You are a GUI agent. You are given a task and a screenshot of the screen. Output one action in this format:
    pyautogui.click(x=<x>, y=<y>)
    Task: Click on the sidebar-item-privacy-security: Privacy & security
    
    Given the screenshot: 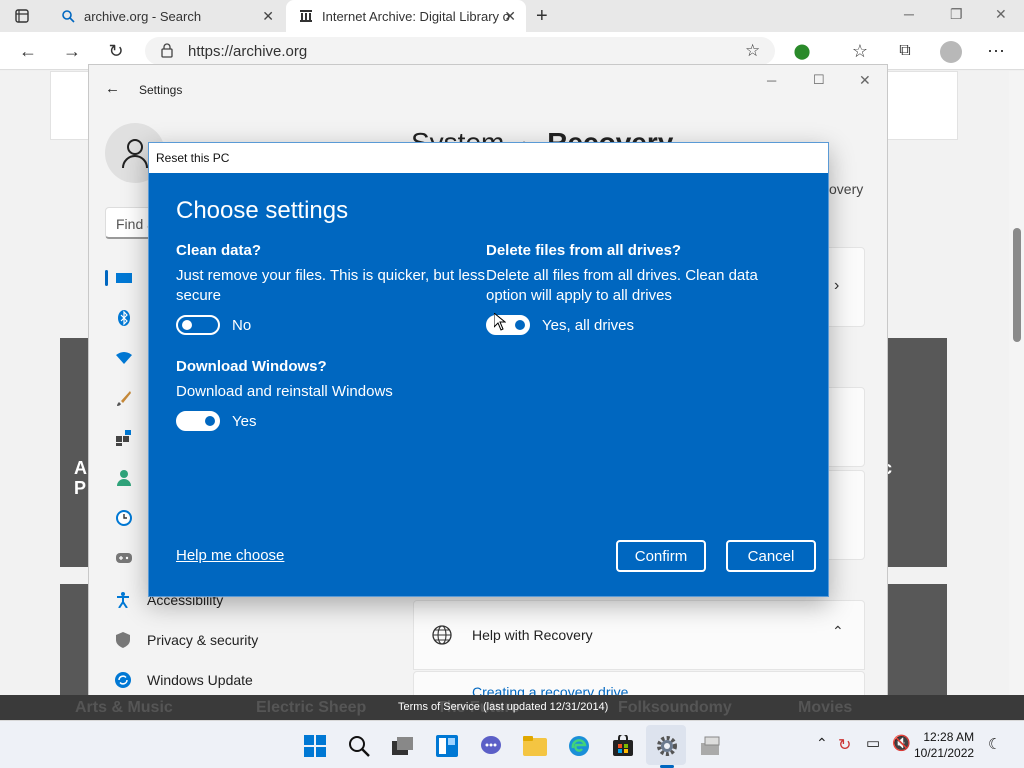 What is the action you would take?
    pyautogui.click(x=181, y=640)
    